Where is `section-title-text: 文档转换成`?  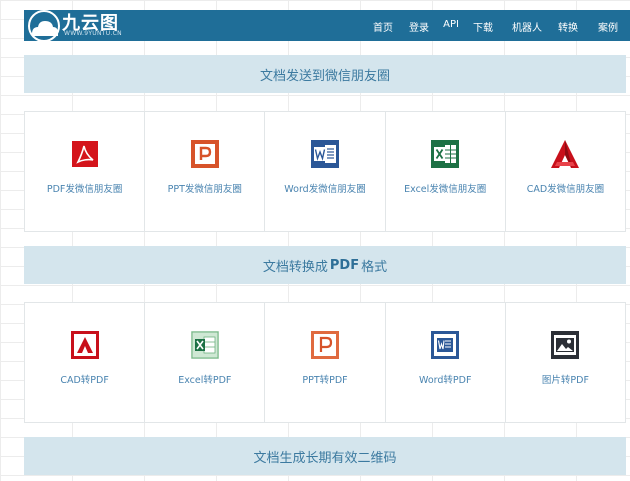 section-title-text: 文档转换成 is located at coordinates (295, 267).